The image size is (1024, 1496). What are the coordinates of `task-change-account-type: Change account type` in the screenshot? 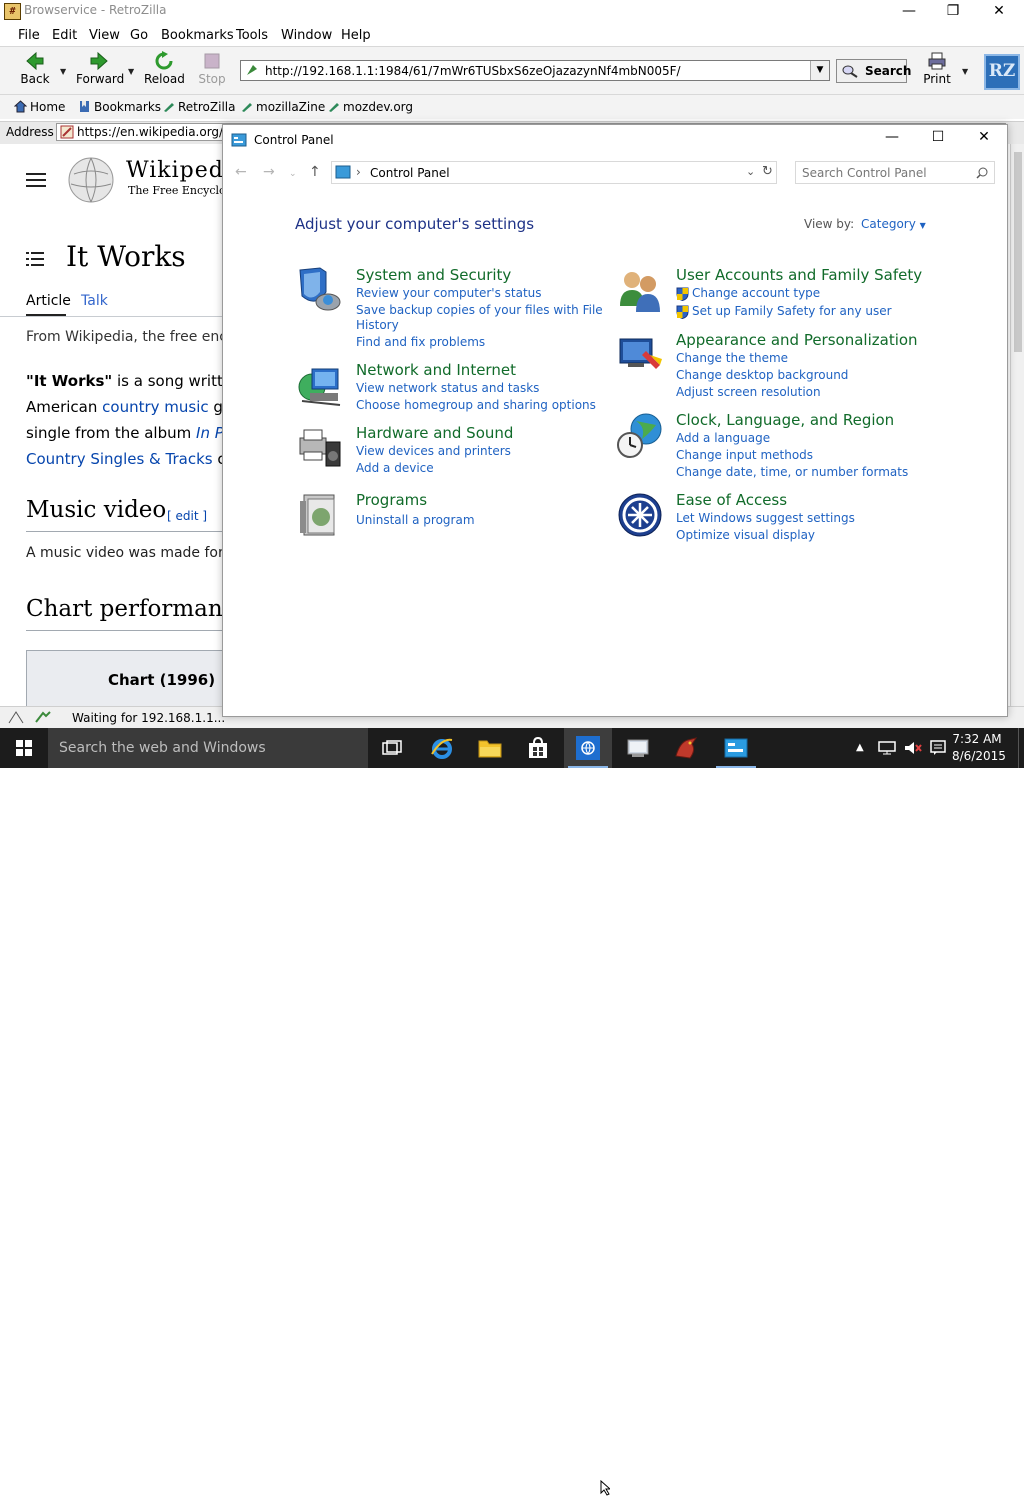 It's located at (748, 293).